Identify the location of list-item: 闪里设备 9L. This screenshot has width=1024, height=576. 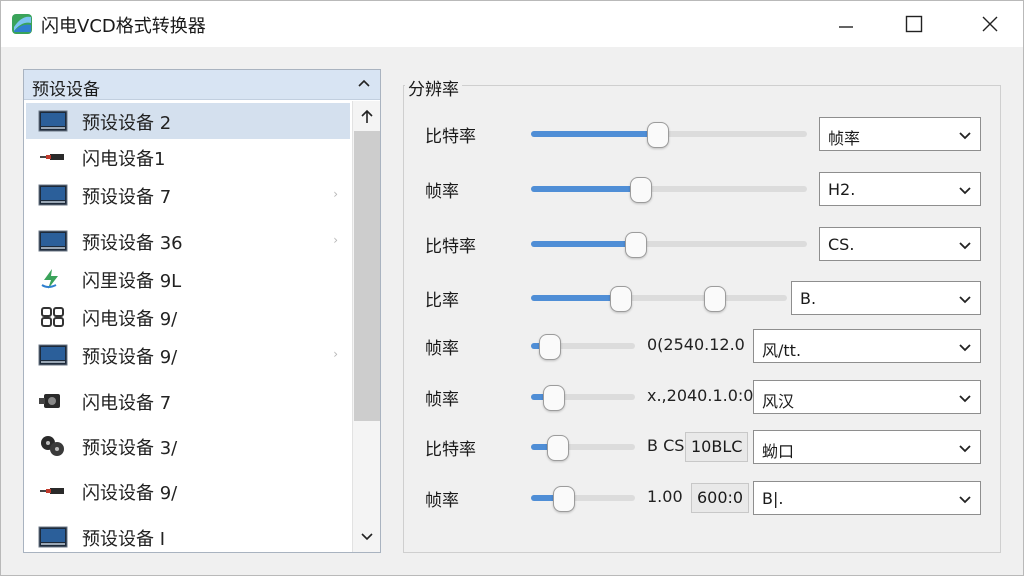
(188, 279).